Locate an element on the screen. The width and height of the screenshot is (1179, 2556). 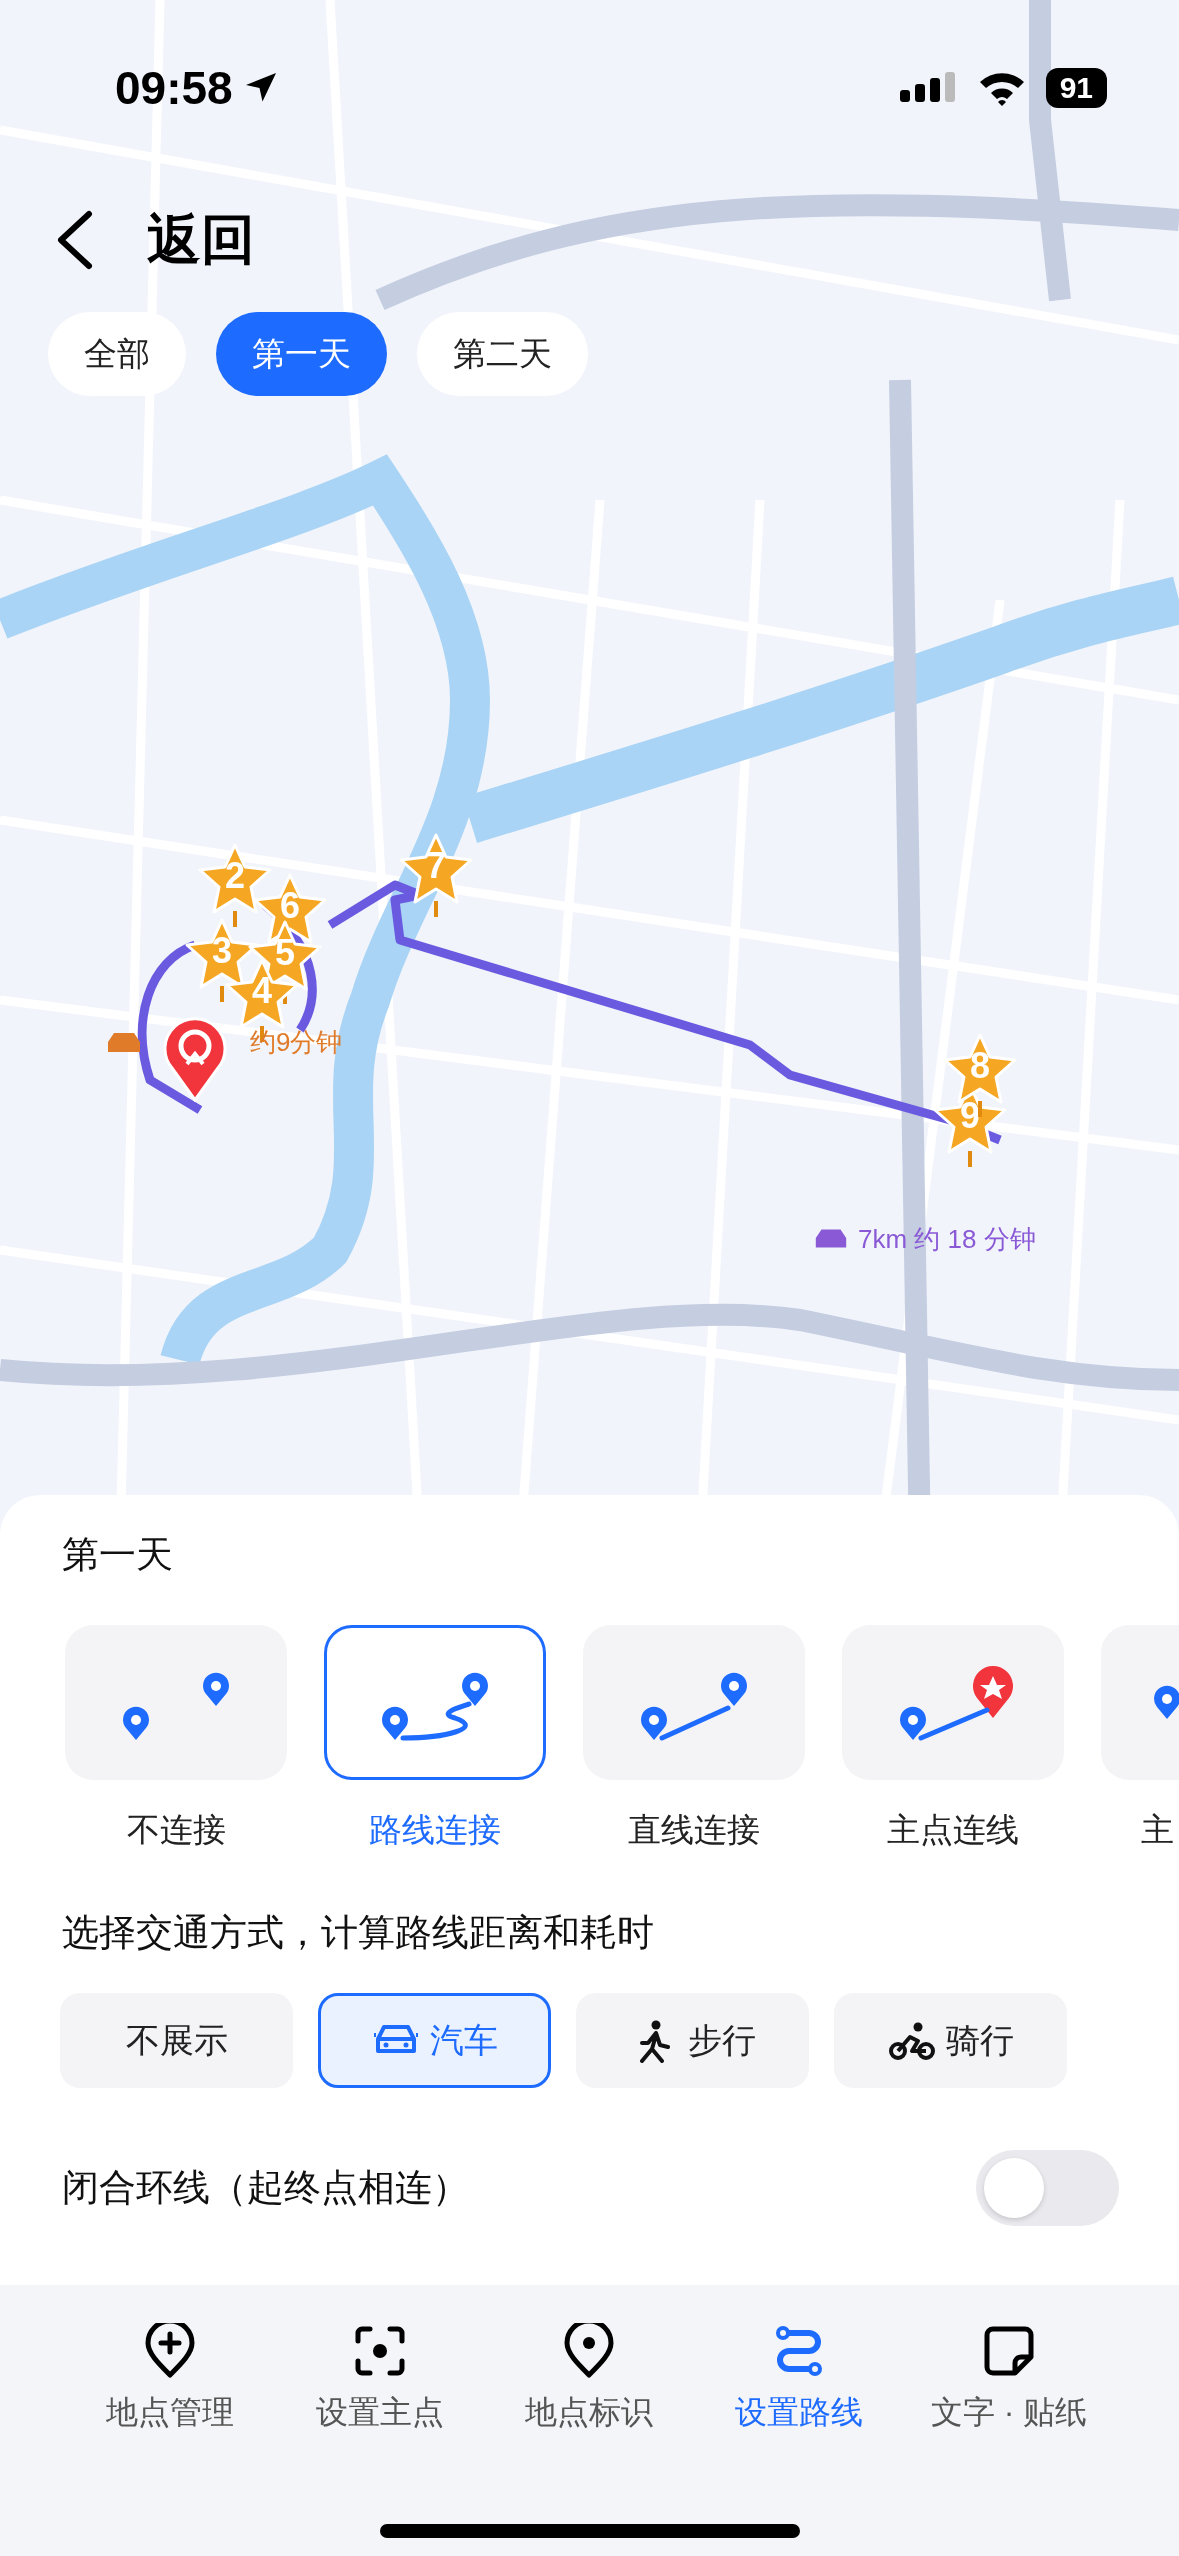
transport-option-button: 汽车 is located at coordinates (434, 2040).